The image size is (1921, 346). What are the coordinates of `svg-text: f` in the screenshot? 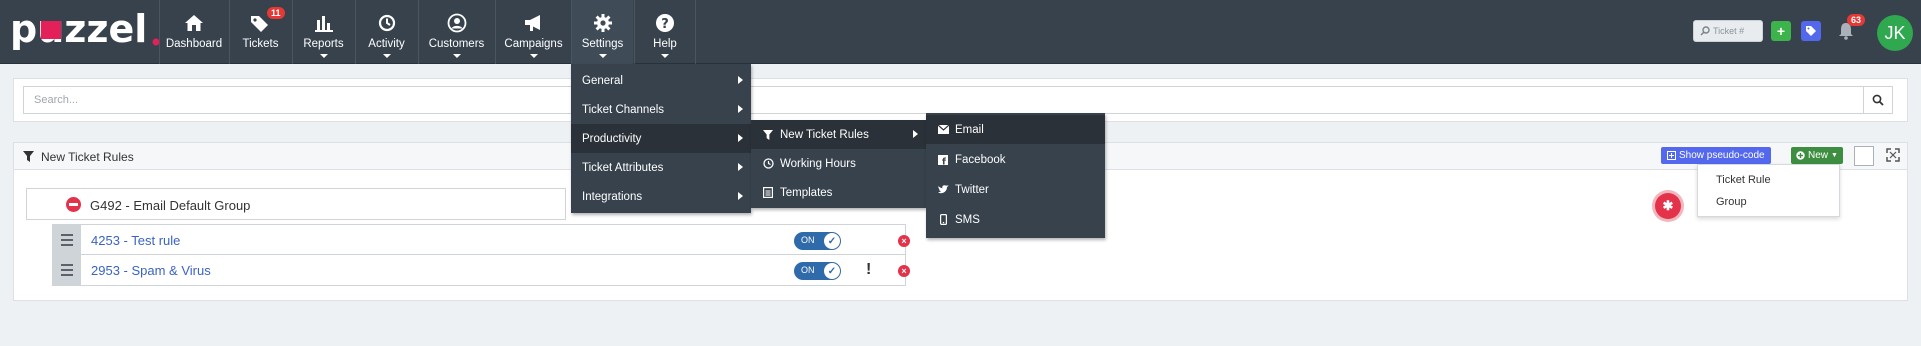 It's located at (944, 161).